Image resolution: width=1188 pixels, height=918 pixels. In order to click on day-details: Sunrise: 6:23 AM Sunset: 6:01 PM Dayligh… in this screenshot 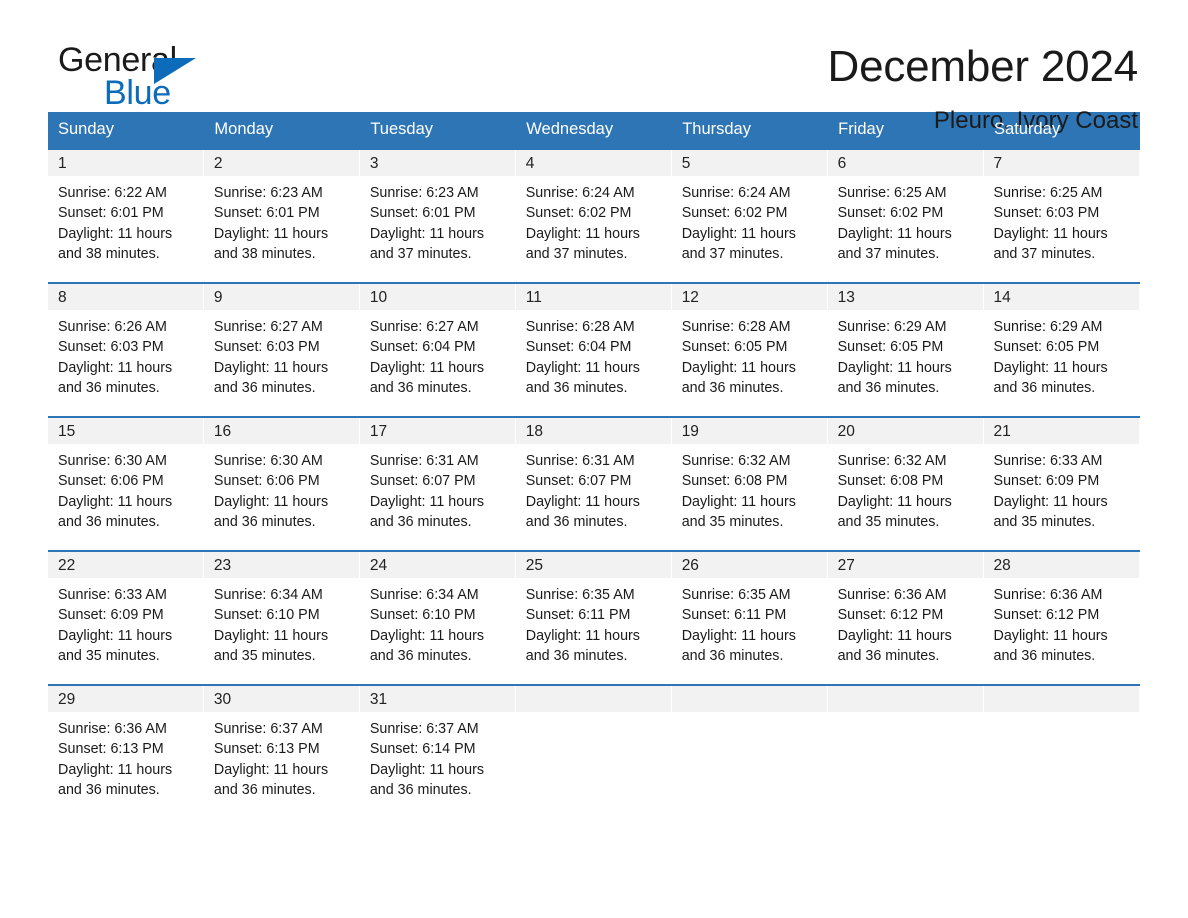, I will do `click(438, 220)`.